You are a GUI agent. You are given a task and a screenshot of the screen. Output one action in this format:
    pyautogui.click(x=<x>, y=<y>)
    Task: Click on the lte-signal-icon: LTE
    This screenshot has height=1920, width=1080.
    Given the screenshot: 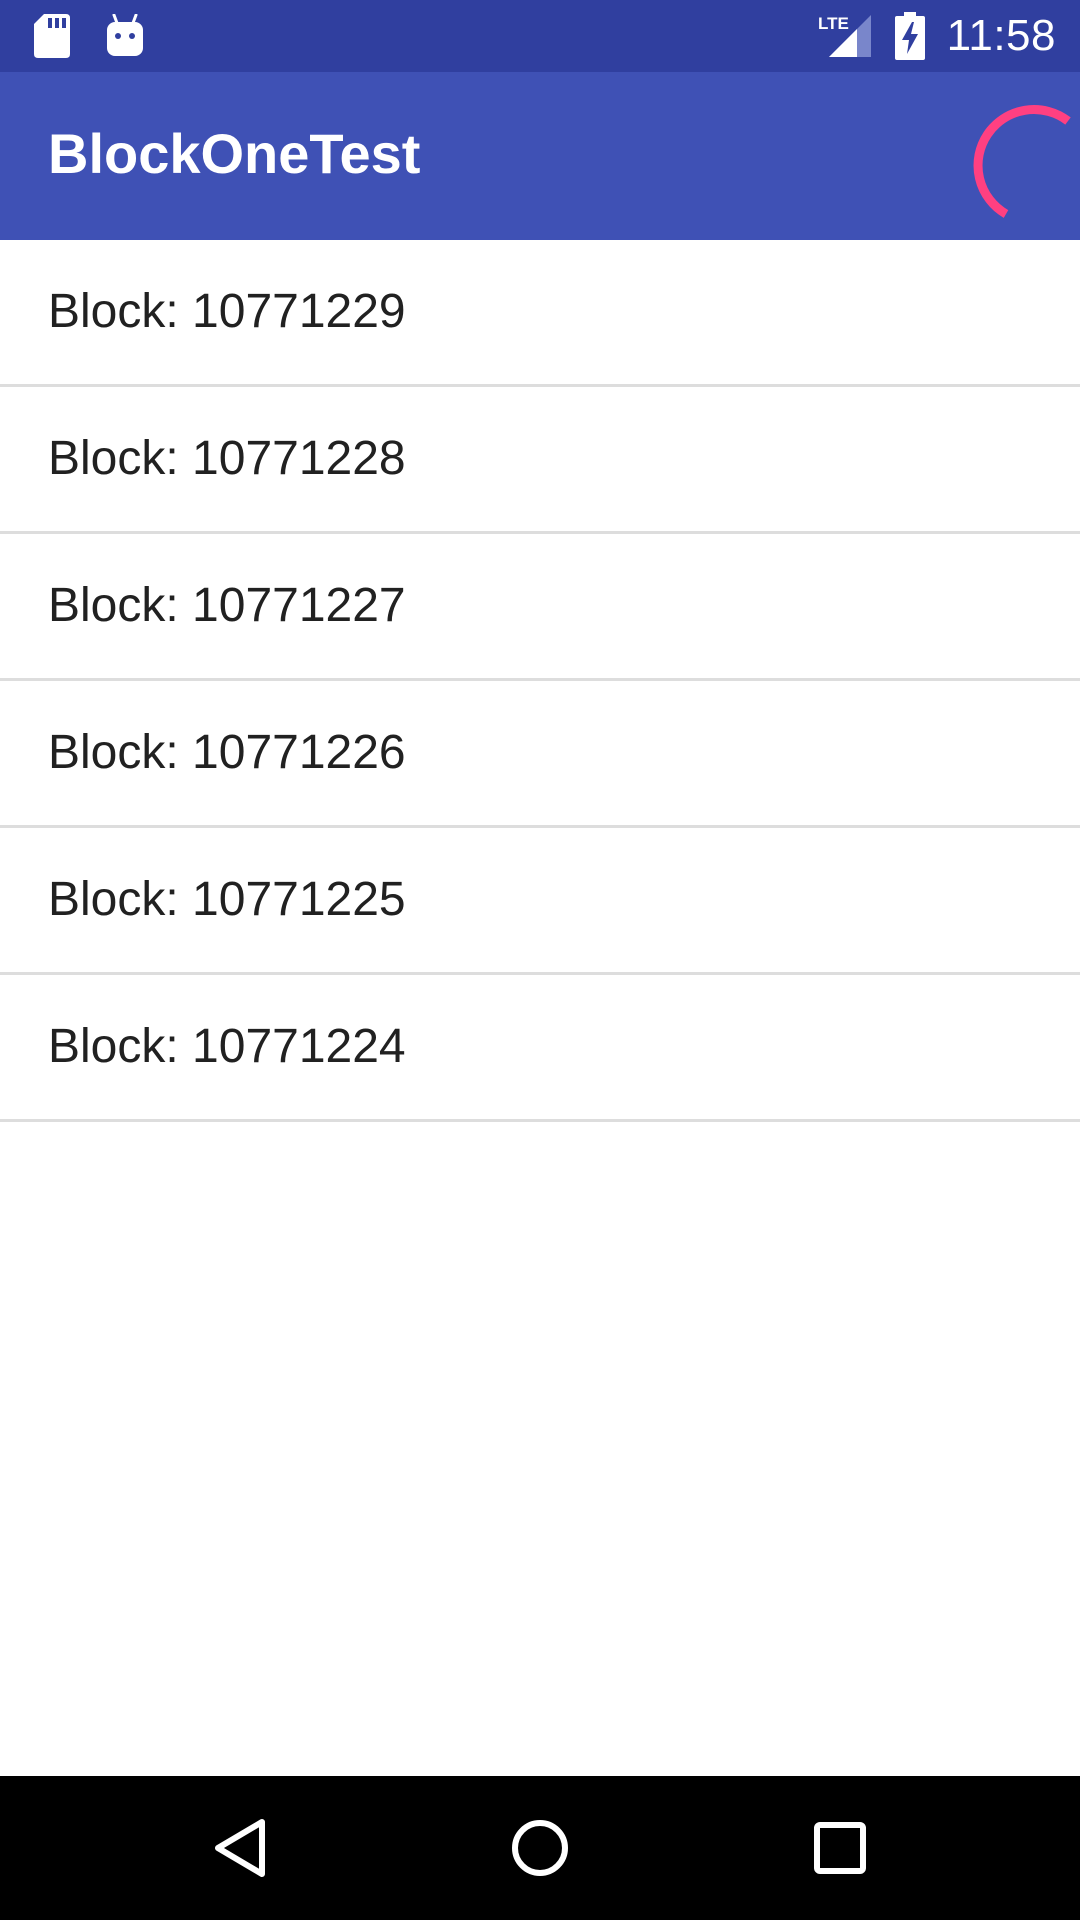 What is the action you would take?
    pyautogui.click(x=845, y=36)
    